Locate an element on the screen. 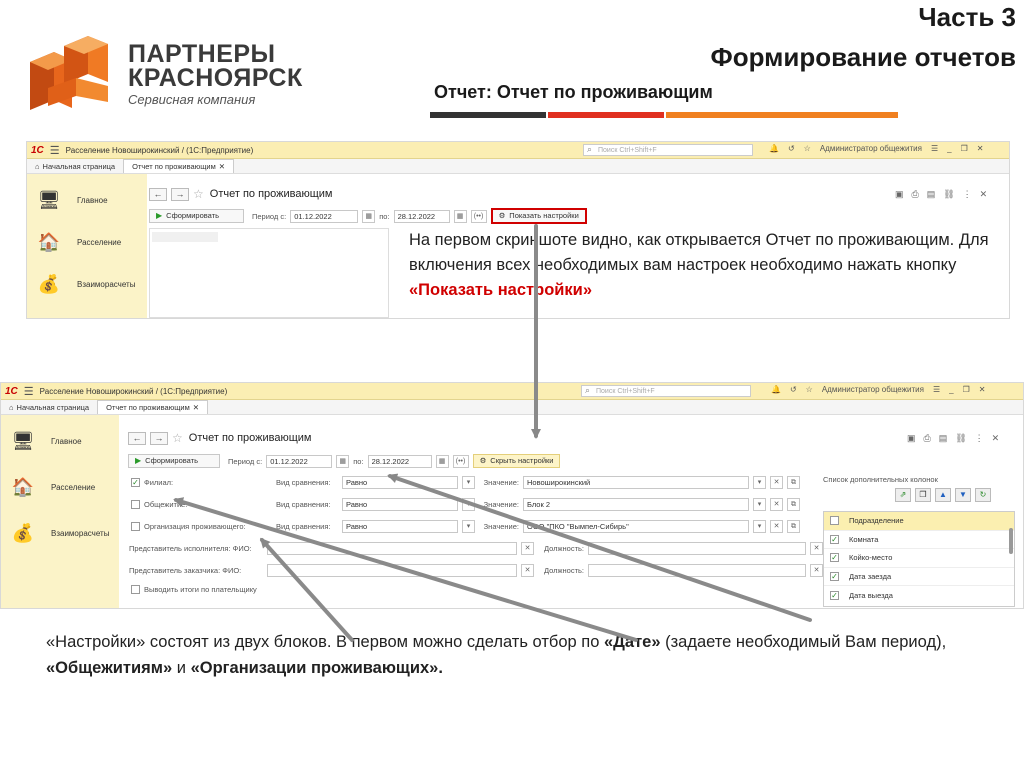  arrow-to-period is located at coordinates (599, 547).